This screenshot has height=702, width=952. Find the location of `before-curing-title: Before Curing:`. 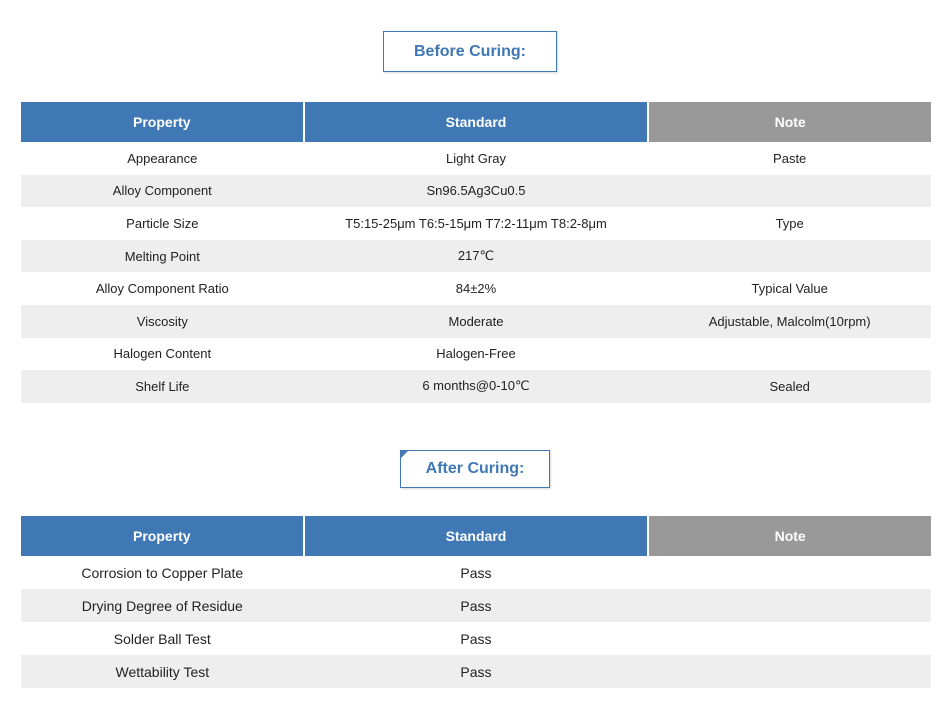

before-curing-title: Before Curing: is located at coordinates (470, 51).